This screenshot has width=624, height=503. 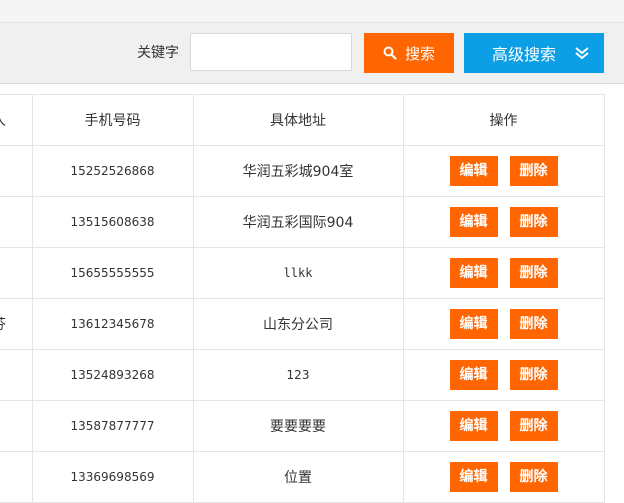 I want to click on chevron-double-down-icon, so click(x=582, y=53).